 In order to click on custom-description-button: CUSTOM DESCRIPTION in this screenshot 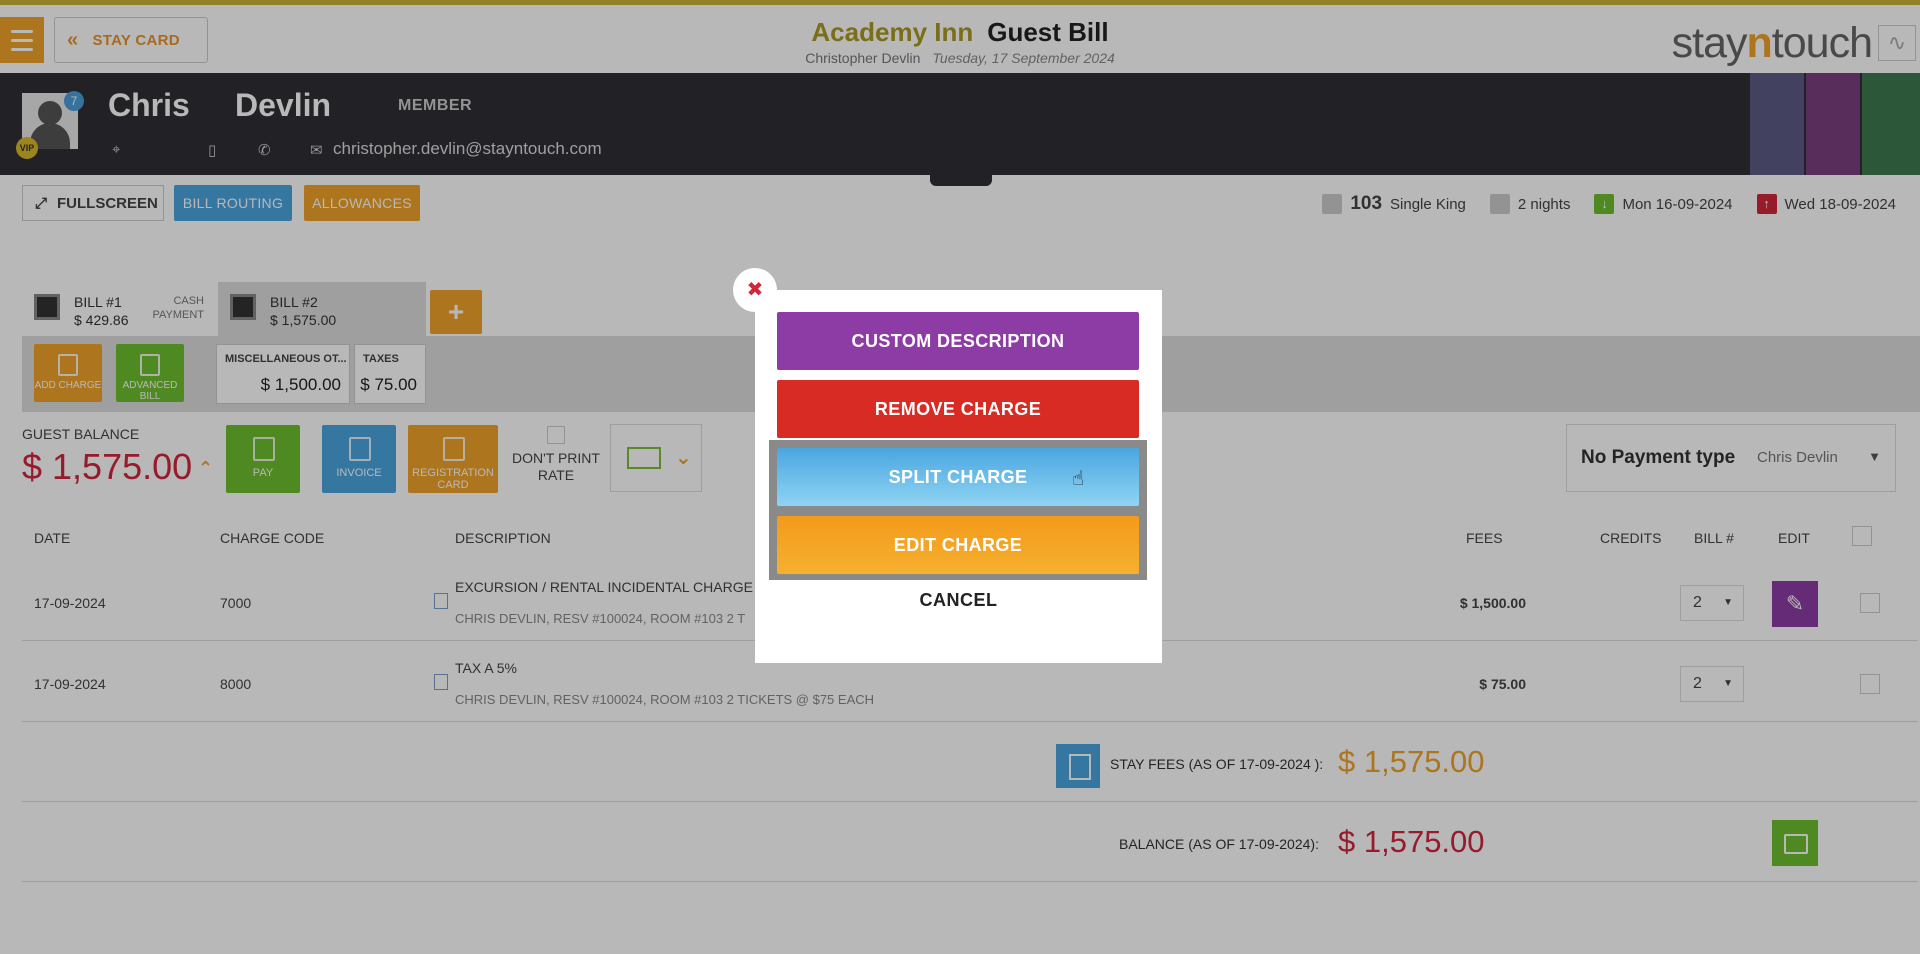, I will do `click(958, 341)`.